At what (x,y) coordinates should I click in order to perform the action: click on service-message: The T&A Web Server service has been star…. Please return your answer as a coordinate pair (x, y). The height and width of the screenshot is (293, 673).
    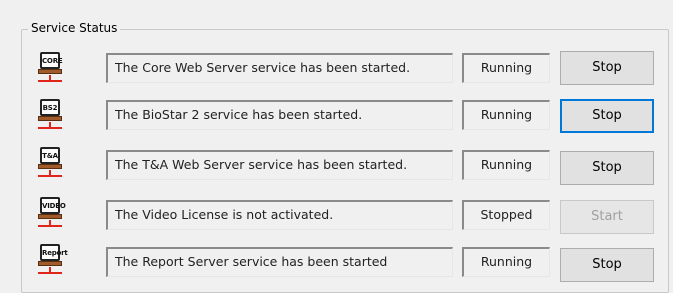
    Looking at the image, I should click on (279, 165).